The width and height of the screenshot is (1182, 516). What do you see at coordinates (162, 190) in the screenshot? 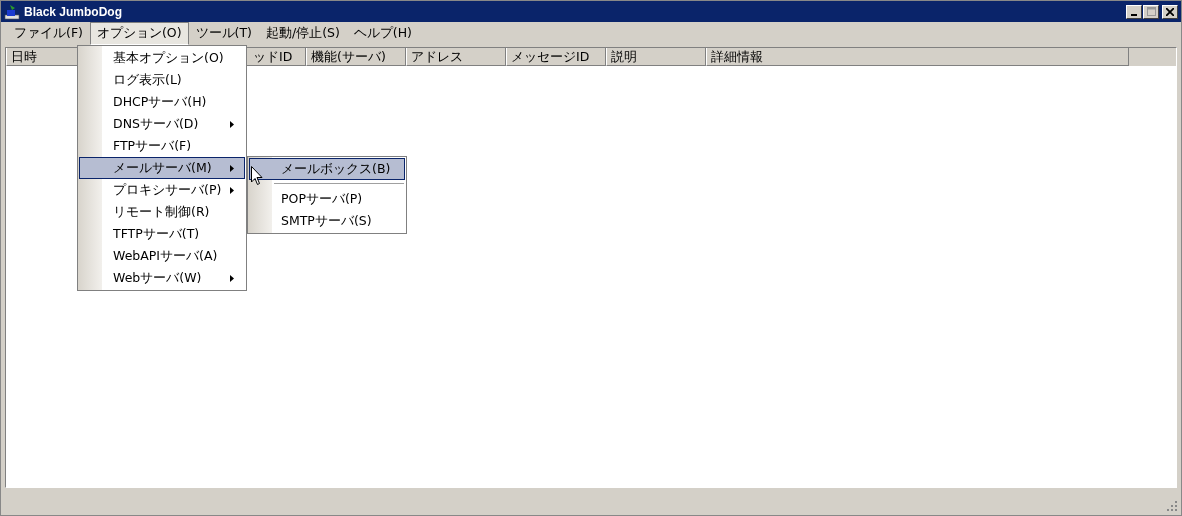
I see `menu-option: プロキシサーバ(P)` at bounding box center [162, 190].